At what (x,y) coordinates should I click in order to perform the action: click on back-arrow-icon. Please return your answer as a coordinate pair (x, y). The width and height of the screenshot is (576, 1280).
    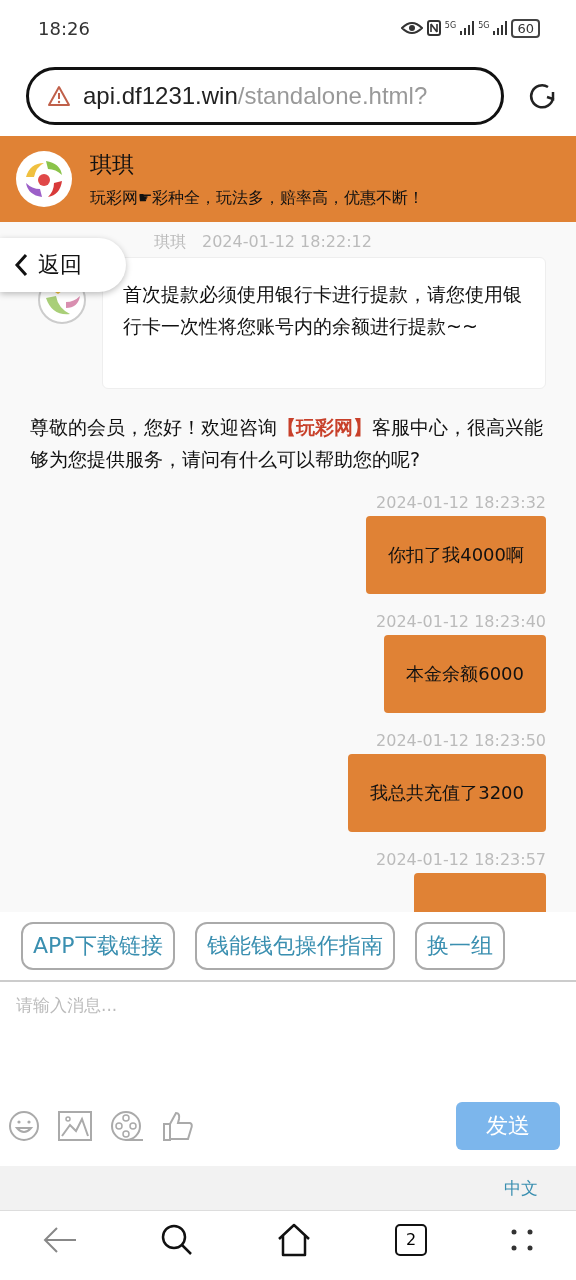
    Looking at the image, I should click on (59, 1239).